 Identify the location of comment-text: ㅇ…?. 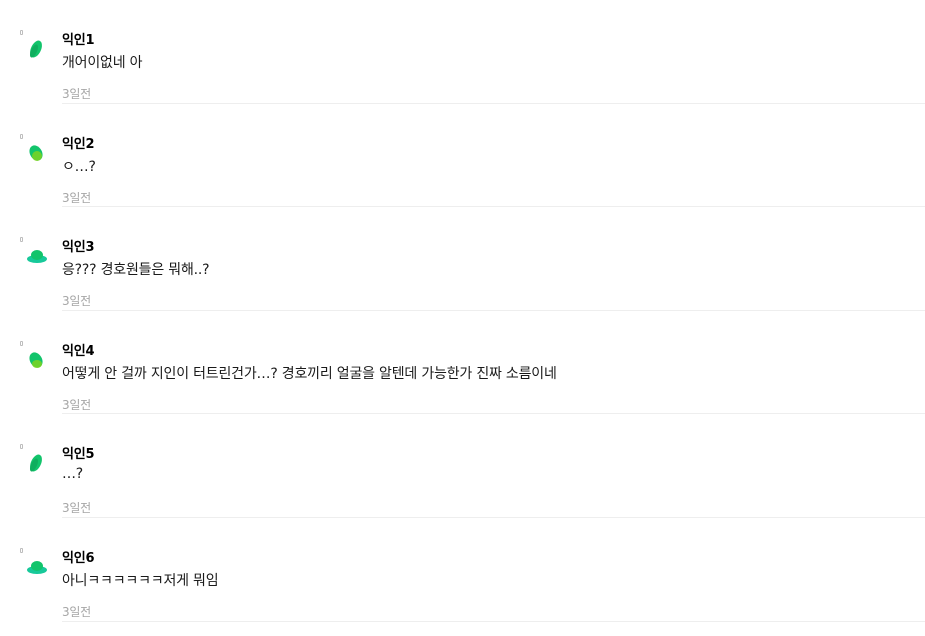
(79, 166).